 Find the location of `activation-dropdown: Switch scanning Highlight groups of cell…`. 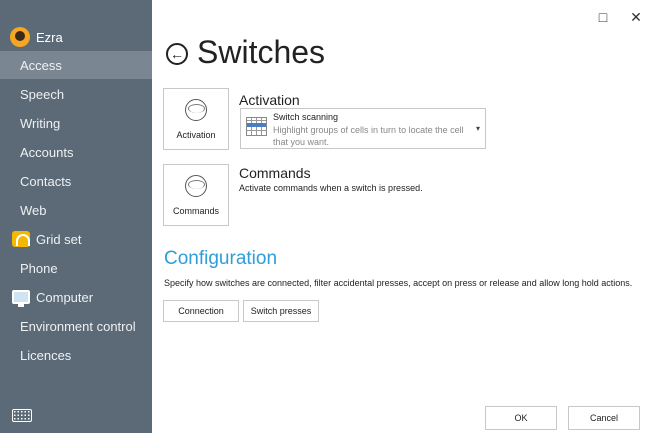

activation-dropdown: Switch scanning Highlight groups of cell… is located at coordinates (363, 128).